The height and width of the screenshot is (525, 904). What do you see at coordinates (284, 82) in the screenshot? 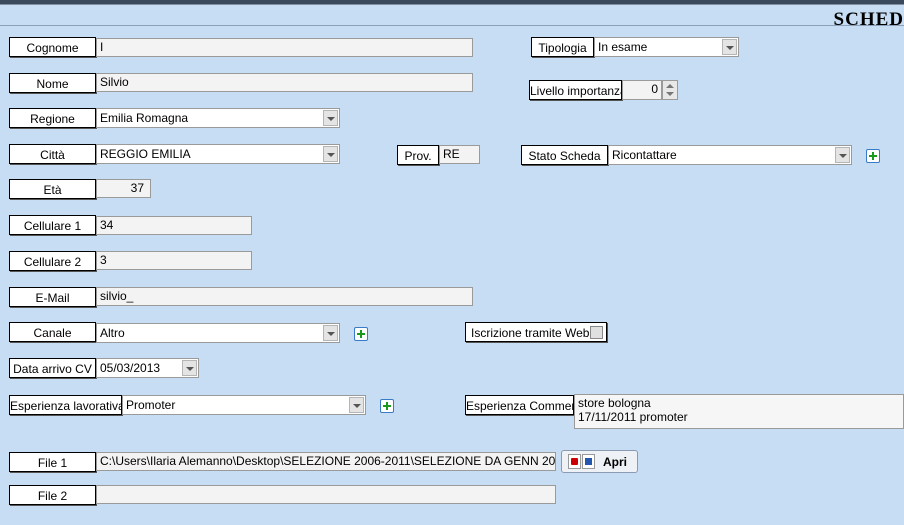
I see `nome-field: Silvio` at bounding box center [284, 82].